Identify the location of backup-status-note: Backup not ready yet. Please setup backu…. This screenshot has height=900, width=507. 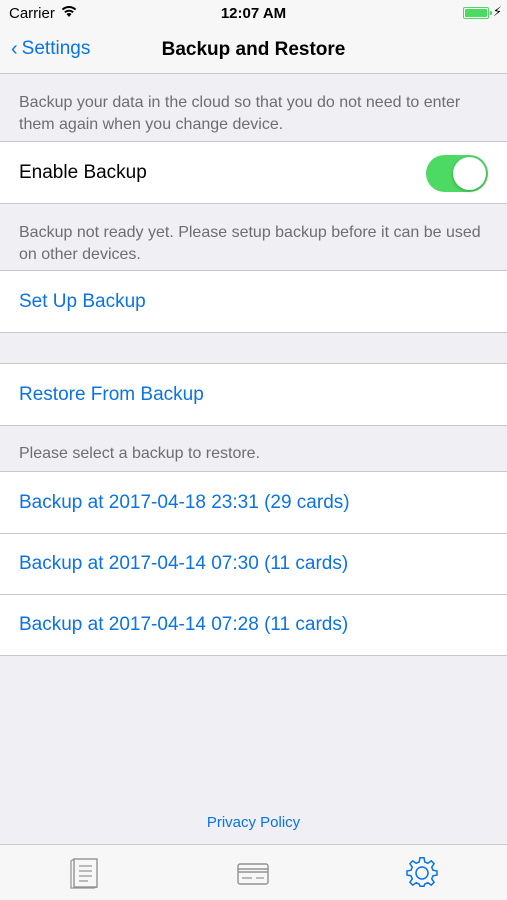
(250, 243).